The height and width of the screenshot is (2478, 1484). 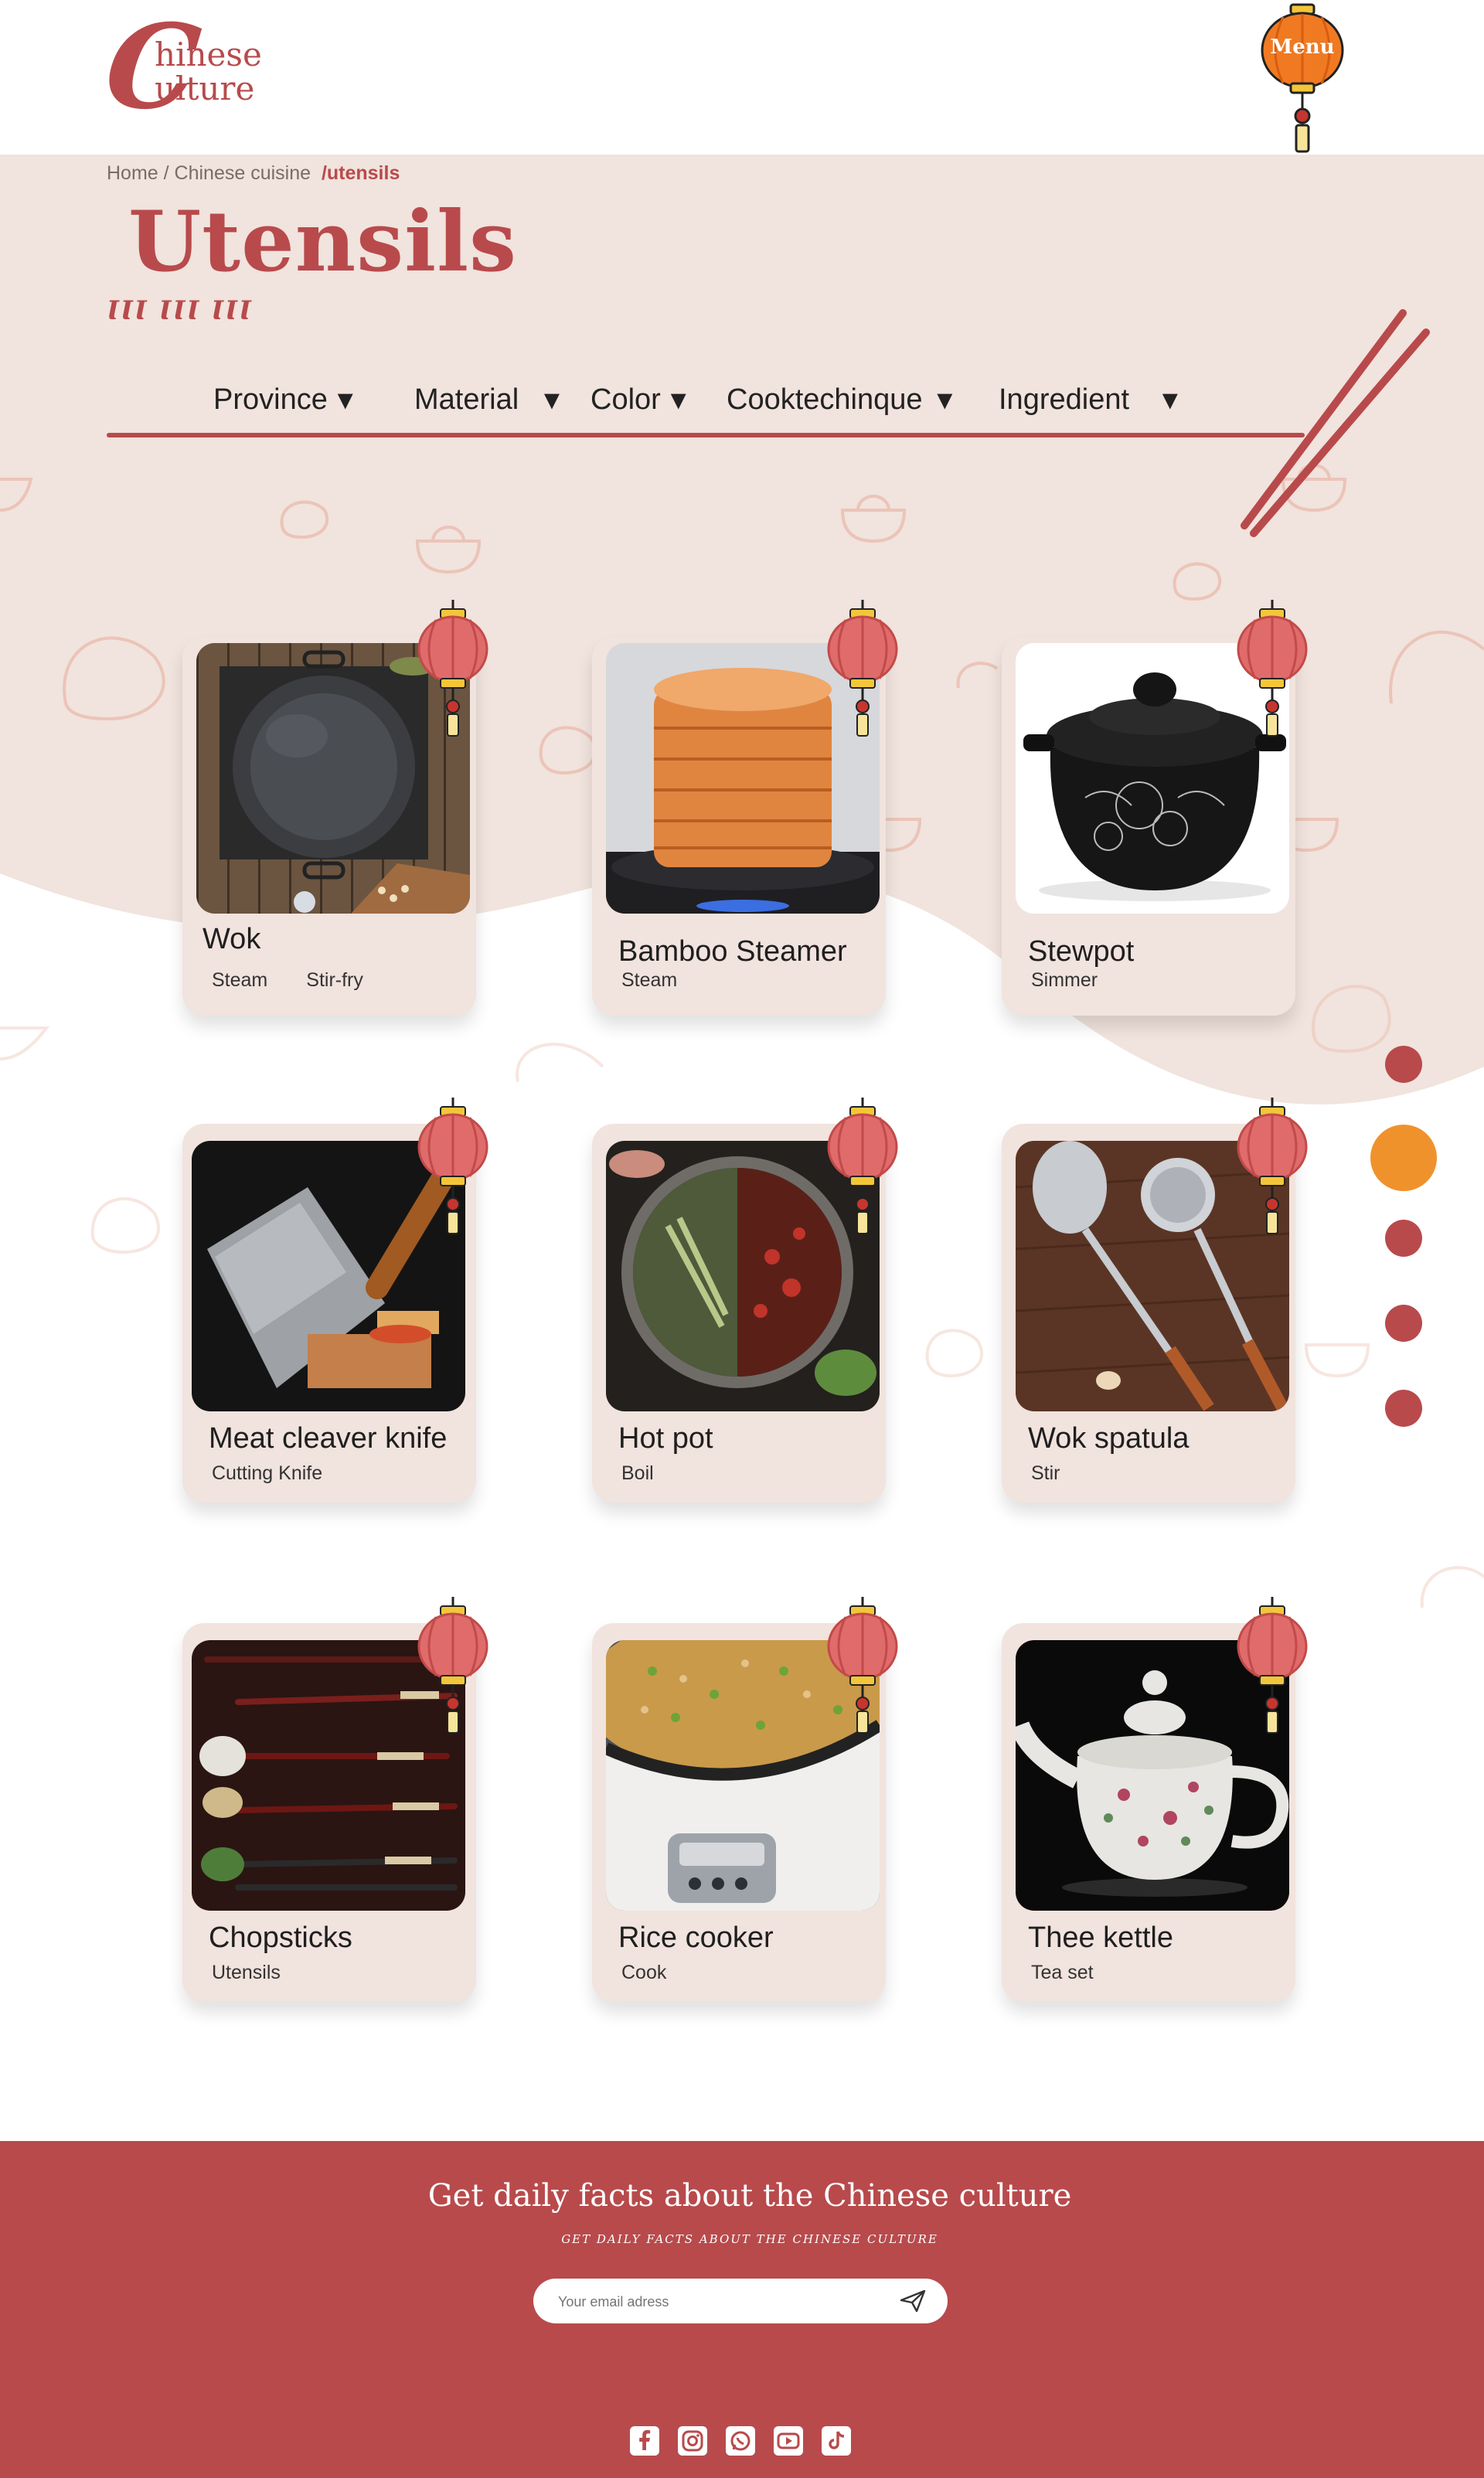 What do you see at coordinates (328, 1438) in the screenshot?
I see `card-title: Meat cleaver knife` at bounding box center [328, 1438].